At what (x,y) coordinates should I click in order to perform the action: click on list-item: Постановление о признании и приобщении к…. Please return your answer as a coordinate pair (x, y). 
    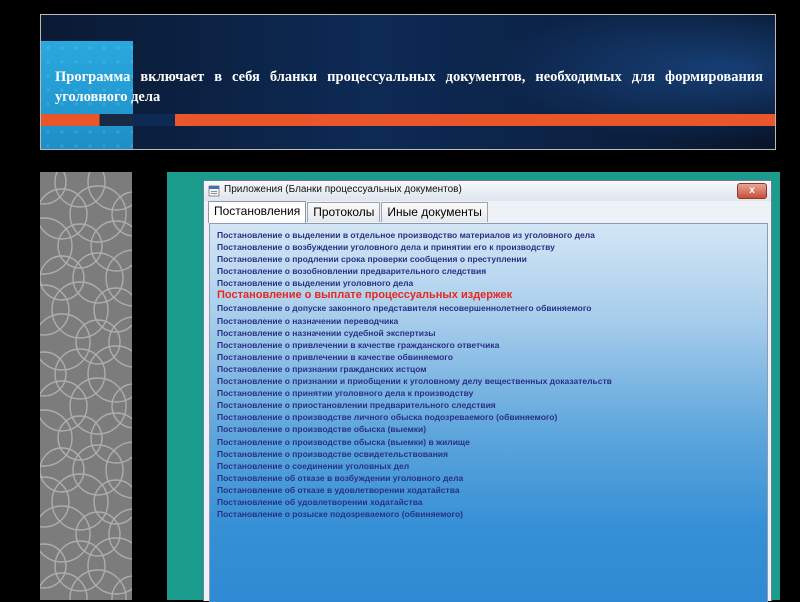
    Looking at the image, I should click on (492, 381).